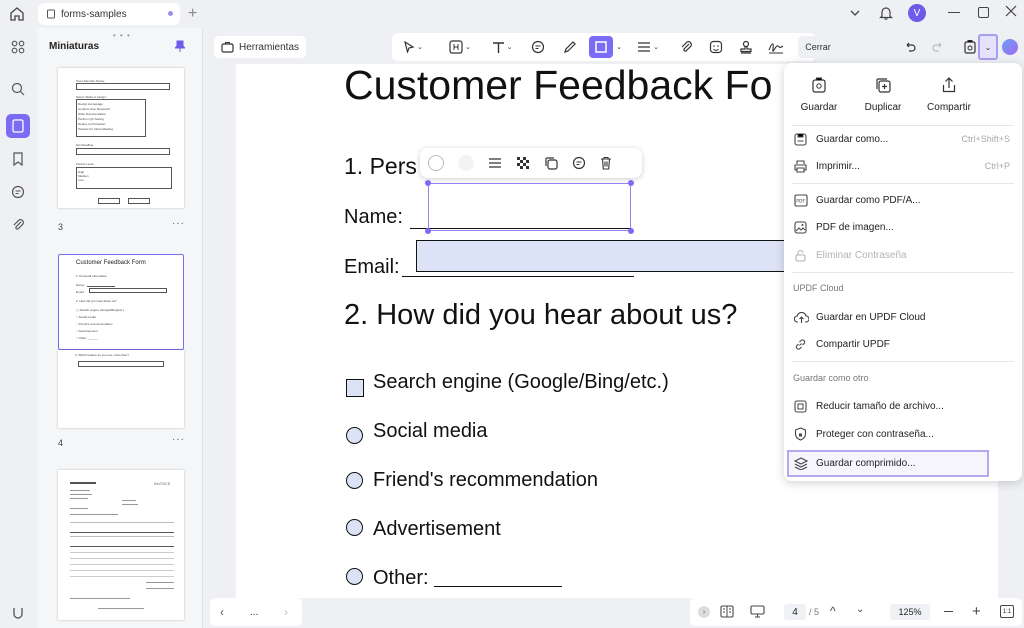  What do you see at coordinates (716, 47) in the screenshot?
I see `sticker-icon` at bounding box center [716, 47].